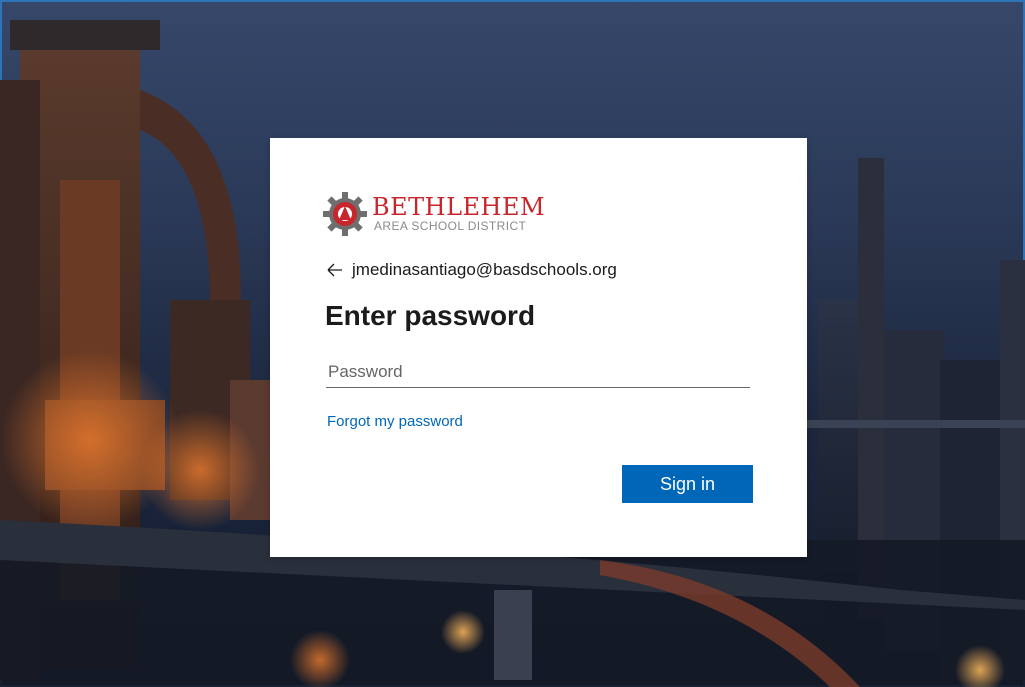  What do you see at coordinates (430, 315) in the screenshot?
I see `page-title: Enter password` at bounding box center [430, 315].